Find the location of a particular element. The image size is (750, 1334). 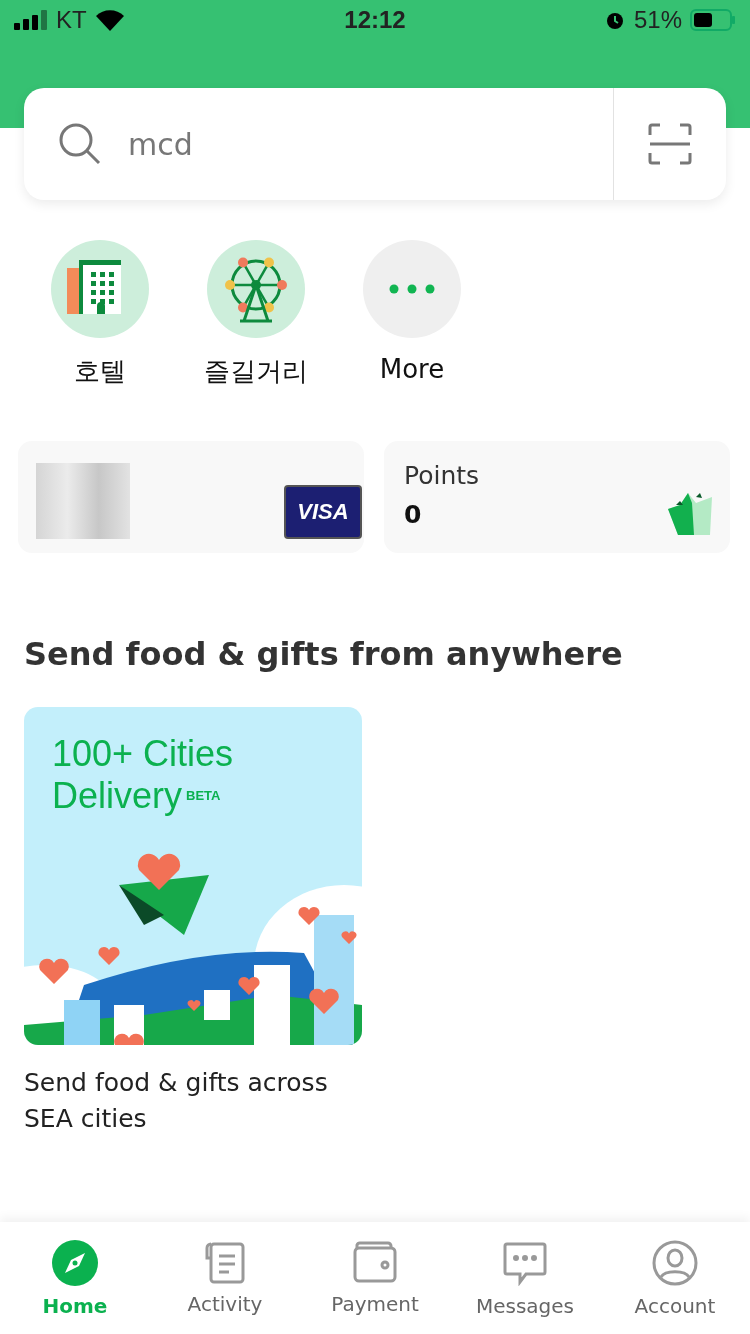

points-value: 0 is located at coordinates (413, 514).